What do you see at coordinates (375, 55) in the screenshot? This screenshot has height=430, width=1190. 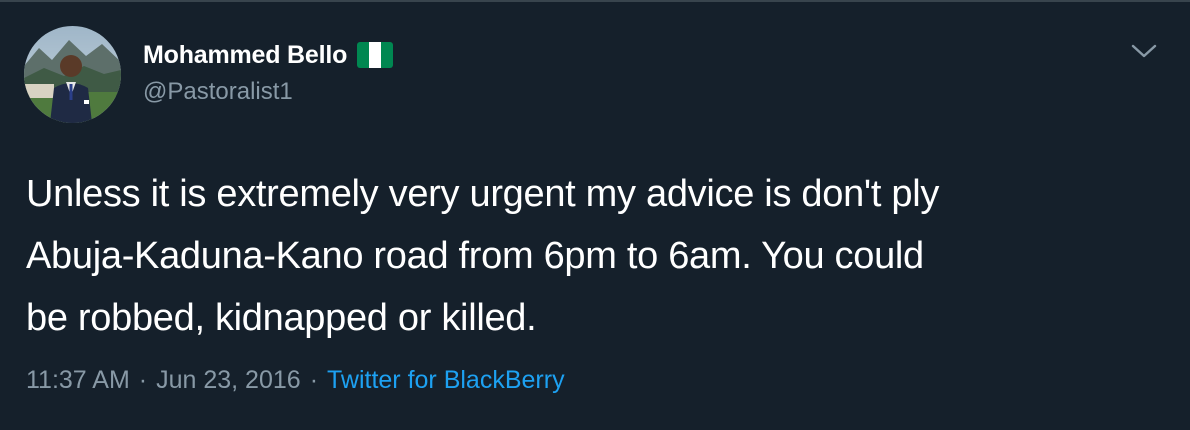 I see `nigeria-flag-icon` at bounding box center [375, 55].